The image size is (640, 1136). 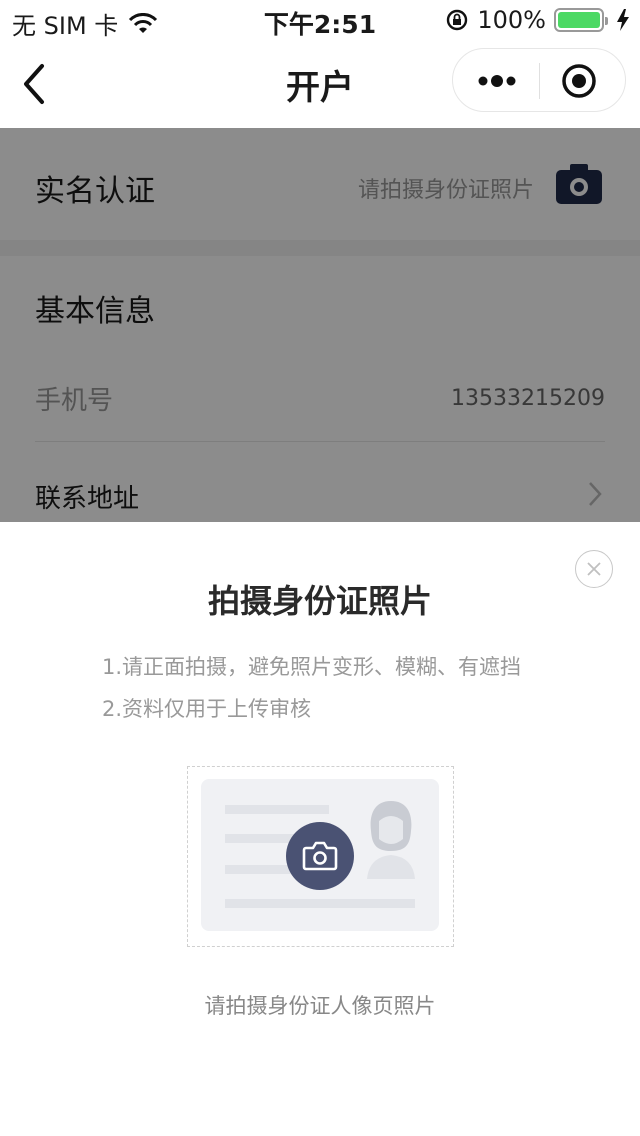 I want to click on nav-bar: 开户, so click(x=320, y=84).